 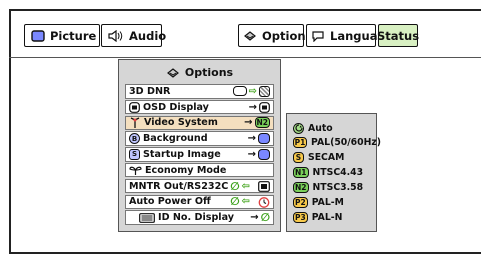 What do you see at coordinates (10, 131) in the screenshot?
I see `frame-left-border` at bounding box center [10, 131].